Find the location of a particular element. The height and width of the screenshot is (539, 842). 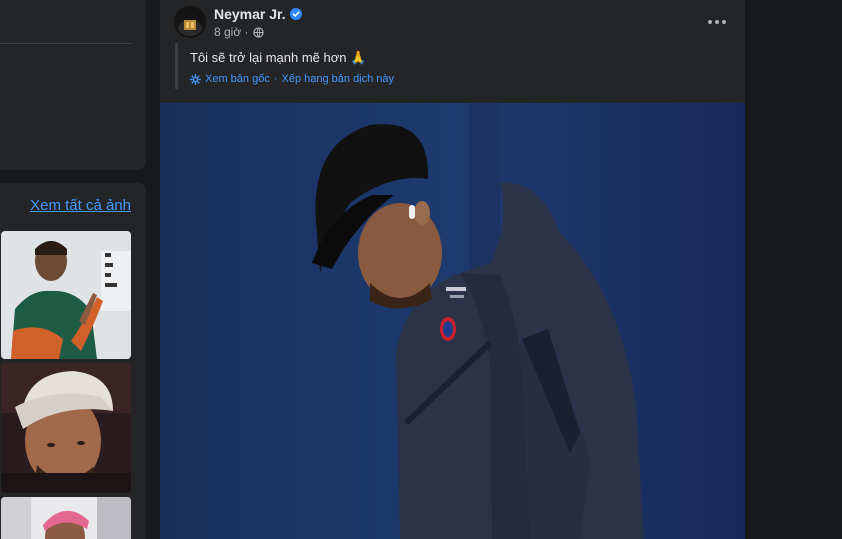

author-name: Neymar Jr. is located at coordinates (250, 14).